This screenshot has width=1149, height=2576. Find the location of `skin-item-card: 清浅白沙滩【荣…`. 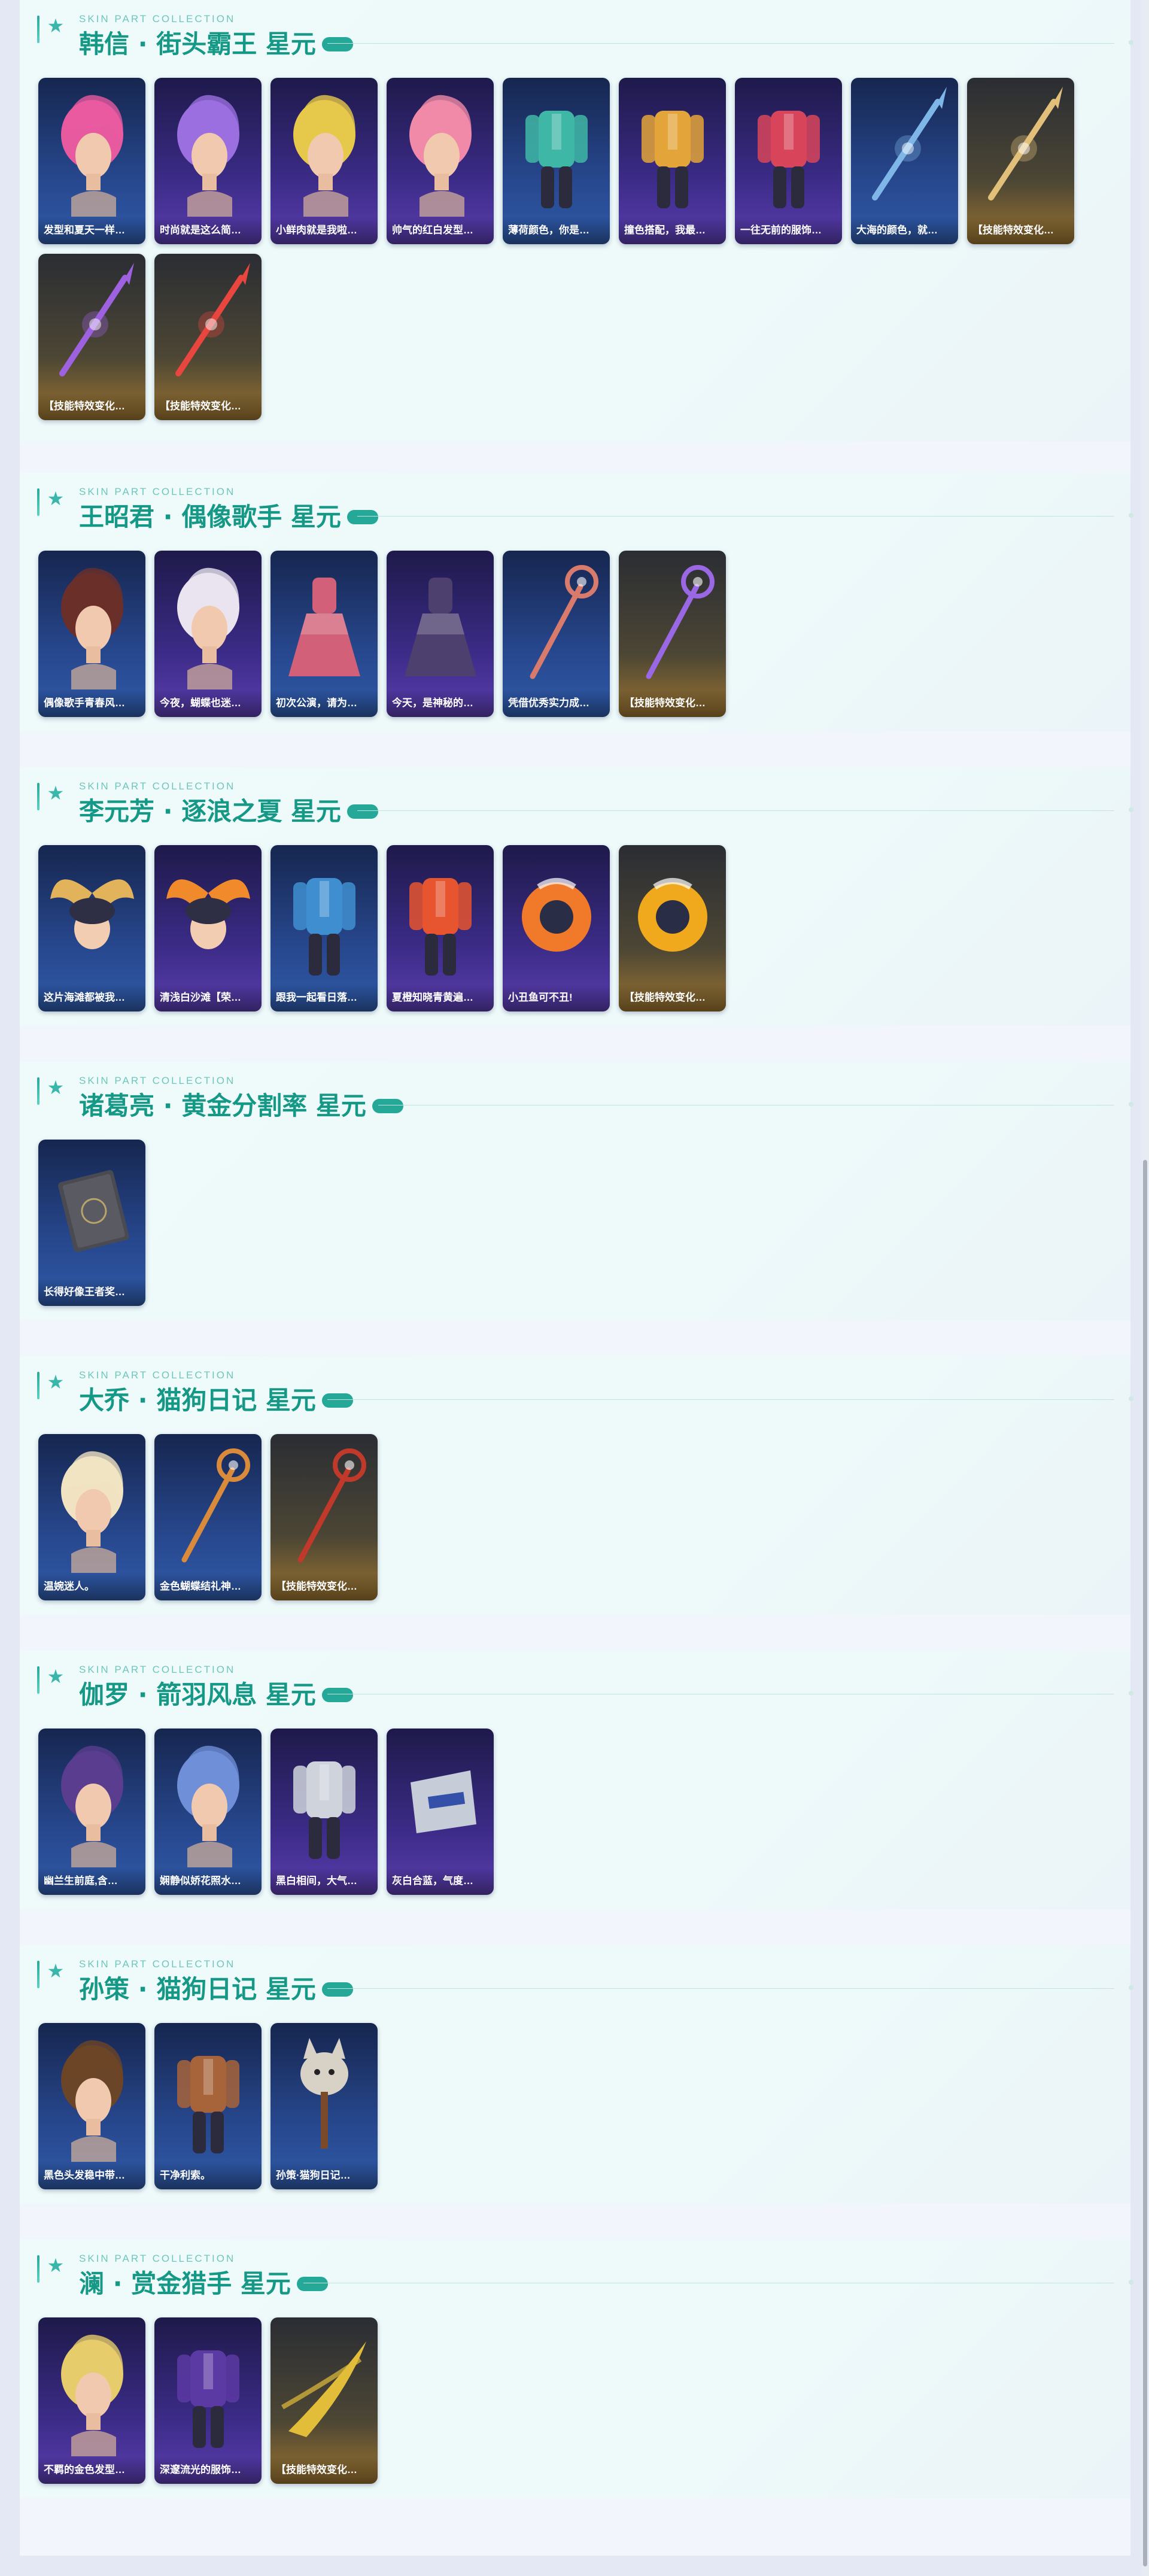

skin-item-card: 清浅白沙滩【荣… is located at coordinates (208, 928).